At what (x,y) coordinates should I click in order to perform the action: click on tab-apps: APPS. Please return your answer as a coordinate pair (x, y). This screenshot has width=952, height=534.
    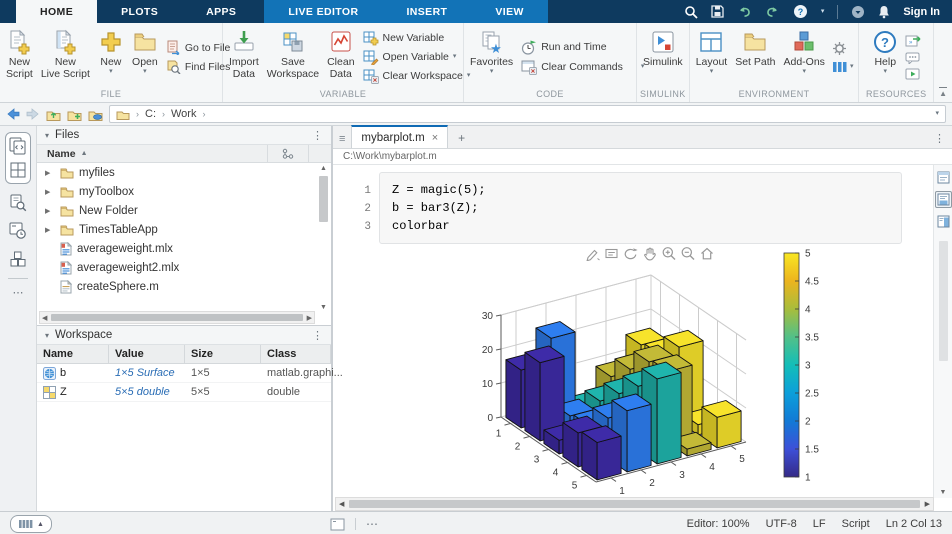
    Looking at the image, I should click on (221, 11).